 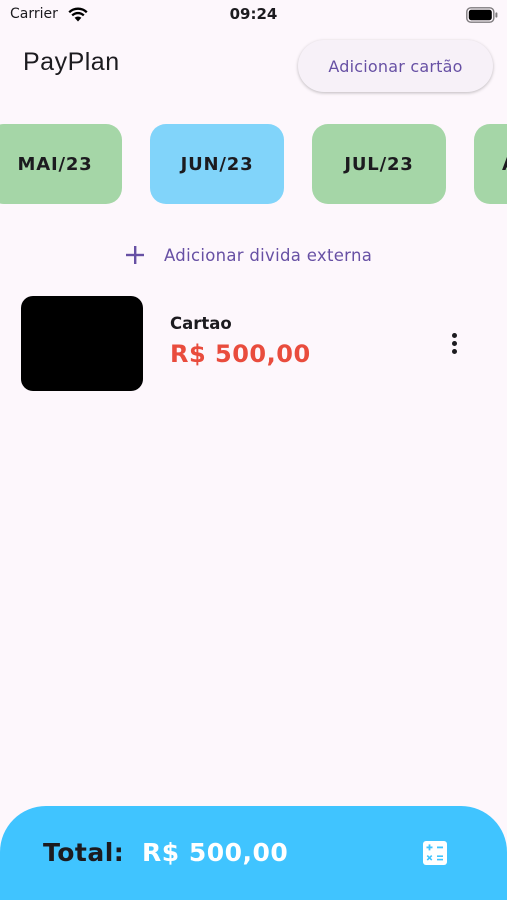 What do you see at coordinates (135, 255) in the screenshot?
I see `plus-icon` at bounding box center [135, 255].